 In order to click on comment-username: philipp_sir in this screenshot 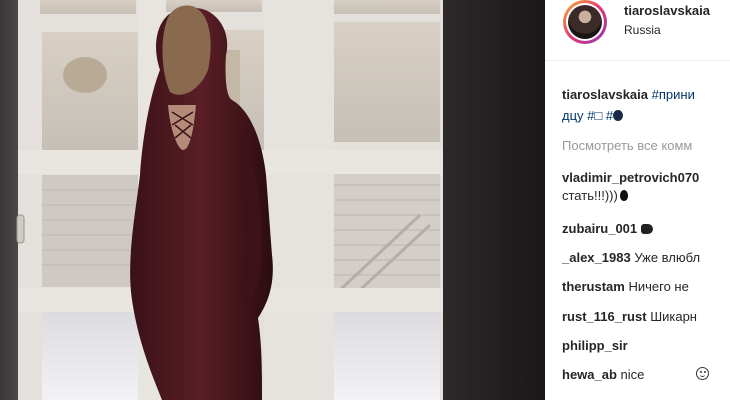, I will do `click(595, 345)`.